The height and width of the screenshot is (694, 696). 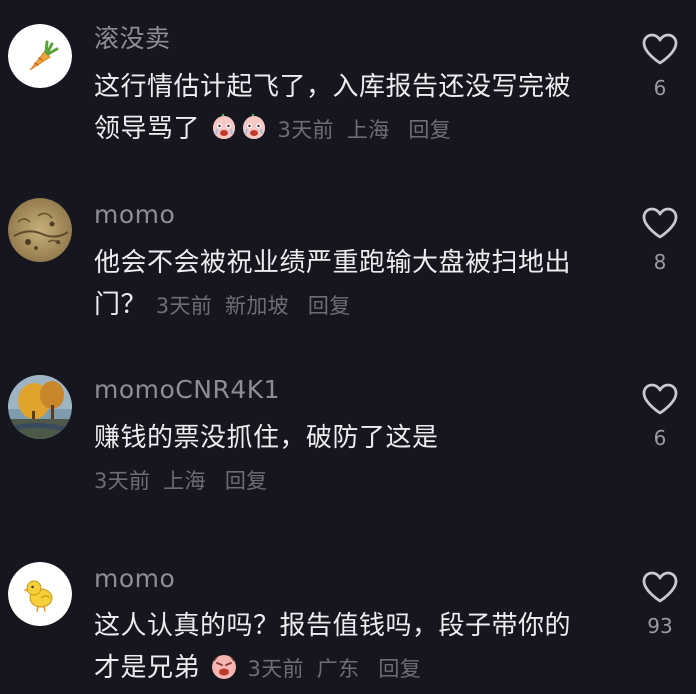 I want to click on comment-content: 他会不会被祝业绩严重跑输大盘被扫地出门？ 3天前 新加坡 回复, so click(x=344, y=284).